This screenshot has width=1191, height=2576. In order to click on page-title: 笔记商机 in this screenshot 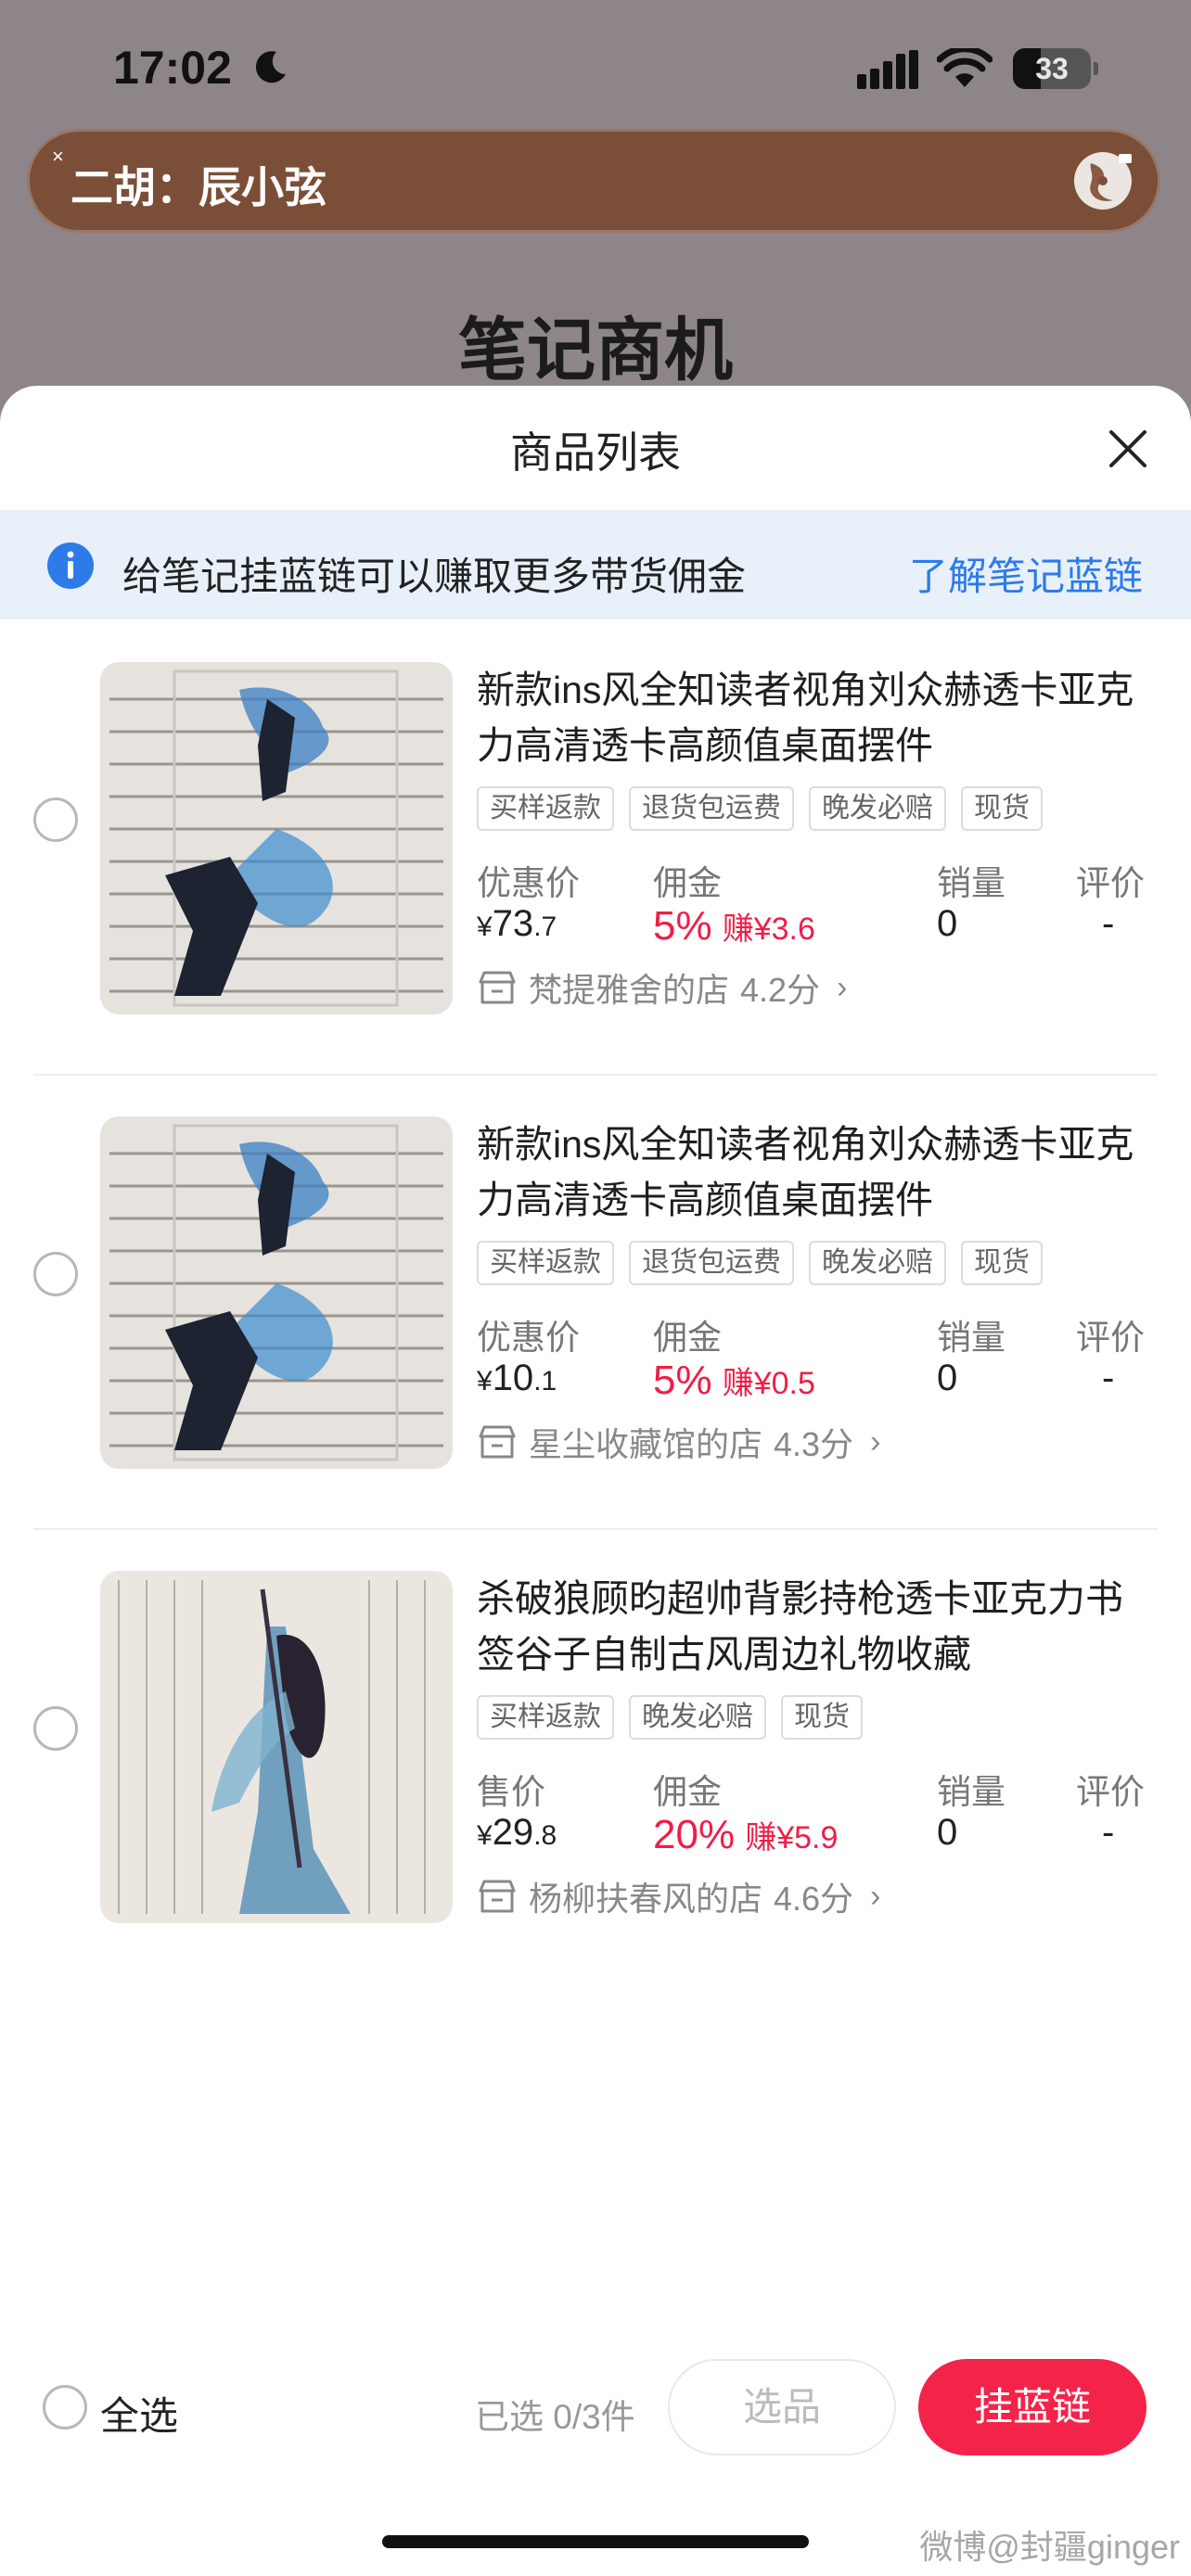, I will do `click(595, 350)`.